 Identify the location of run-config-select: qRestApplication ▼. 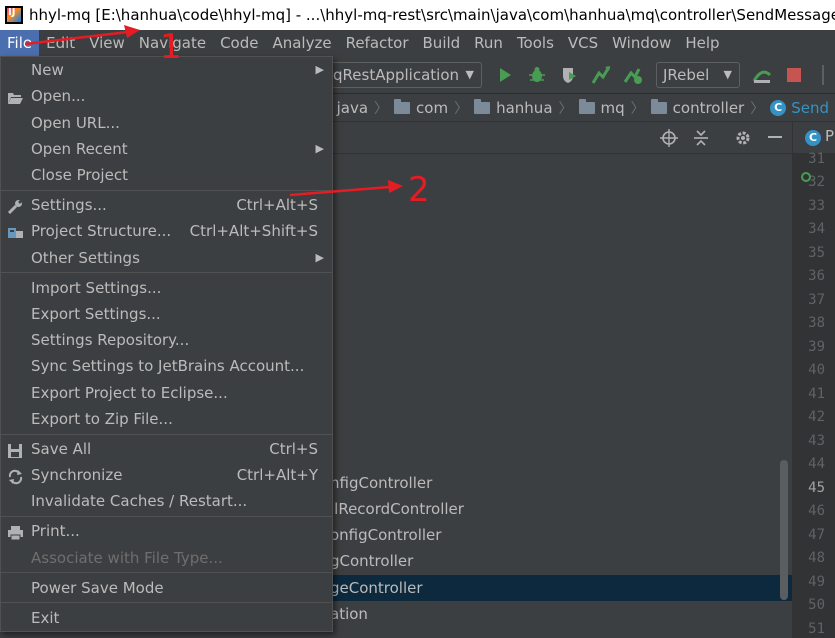
(404, 75).